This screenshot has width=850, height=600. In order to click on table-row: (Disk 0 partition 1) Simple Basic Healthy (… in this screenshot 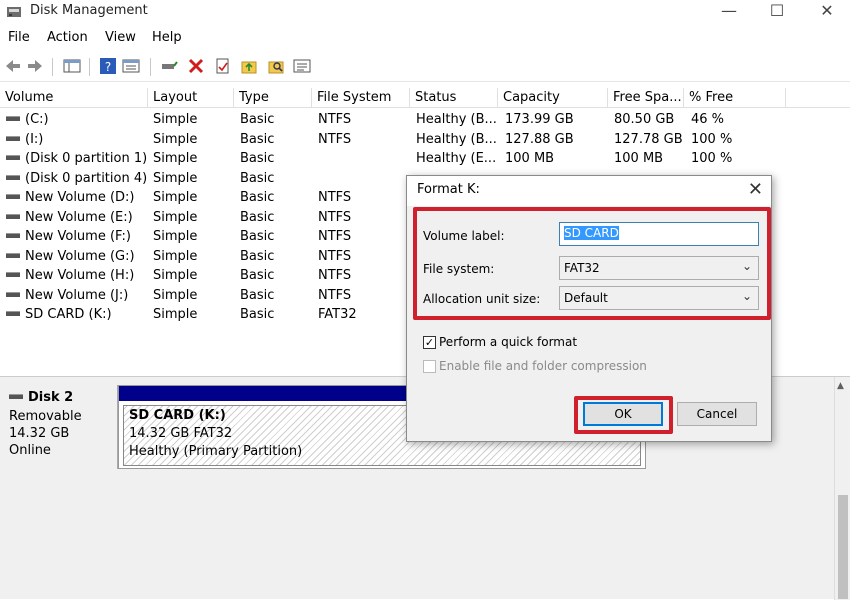, I will do `click(425, 159)`.